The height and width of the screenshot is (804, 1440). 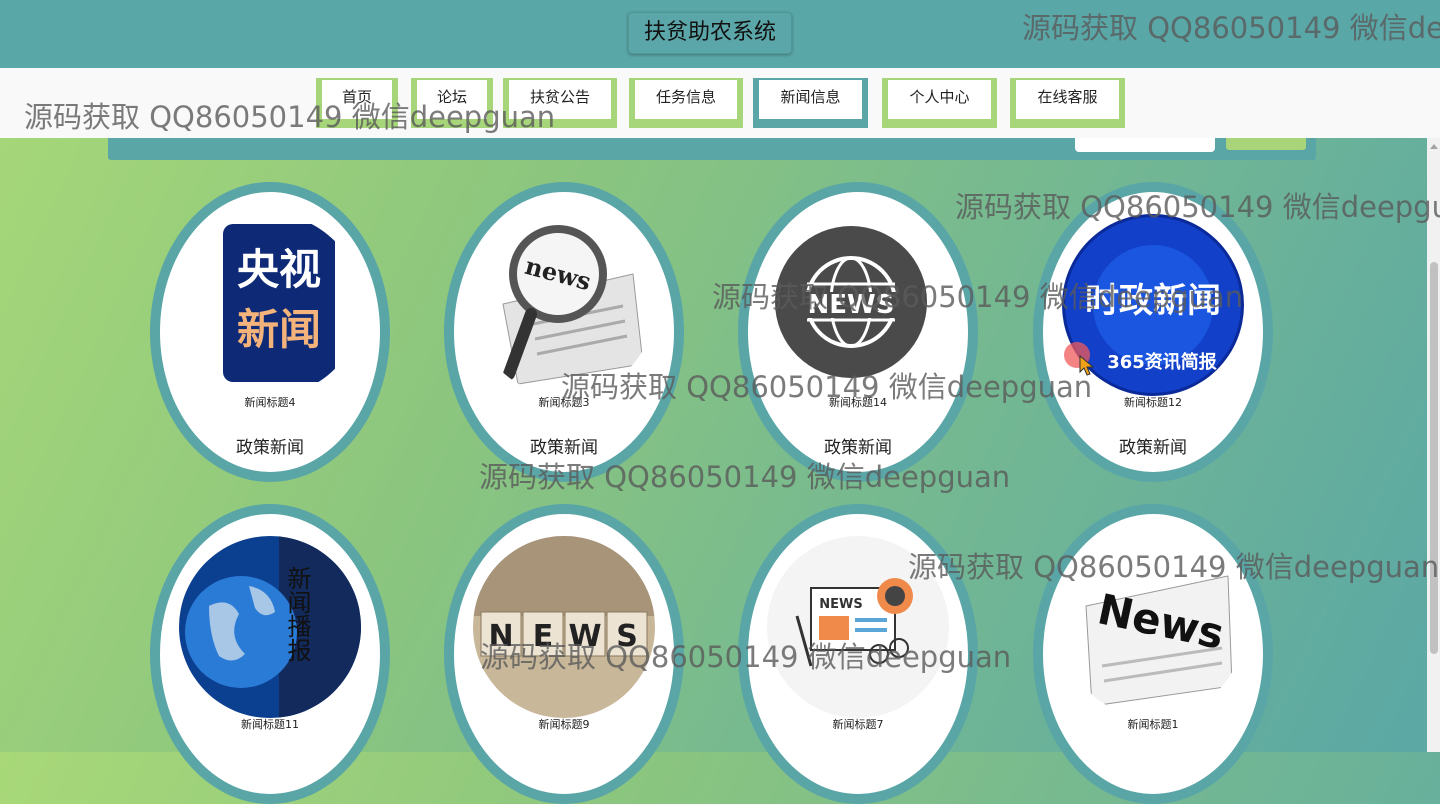 What do you see at coordinates (1153, 402) in the screenshot?
I see `news-title: 新闻标题12` at bounding box center [1153, 402].